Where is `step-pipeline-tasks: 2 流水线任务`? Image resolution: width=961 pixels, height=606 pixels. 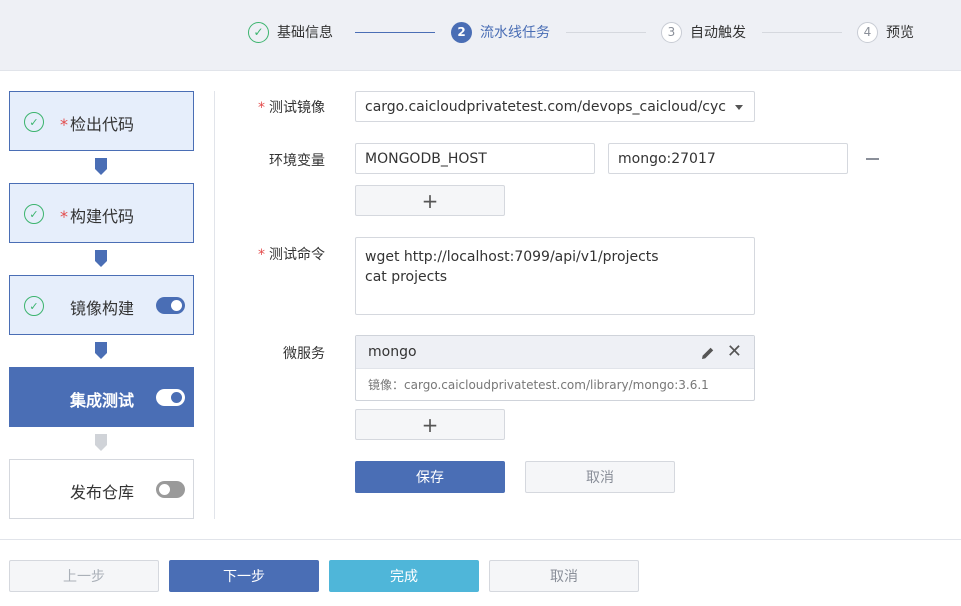 step-pipeline-tasks: 2 流水线任务 is located at coordinates (500, 32).